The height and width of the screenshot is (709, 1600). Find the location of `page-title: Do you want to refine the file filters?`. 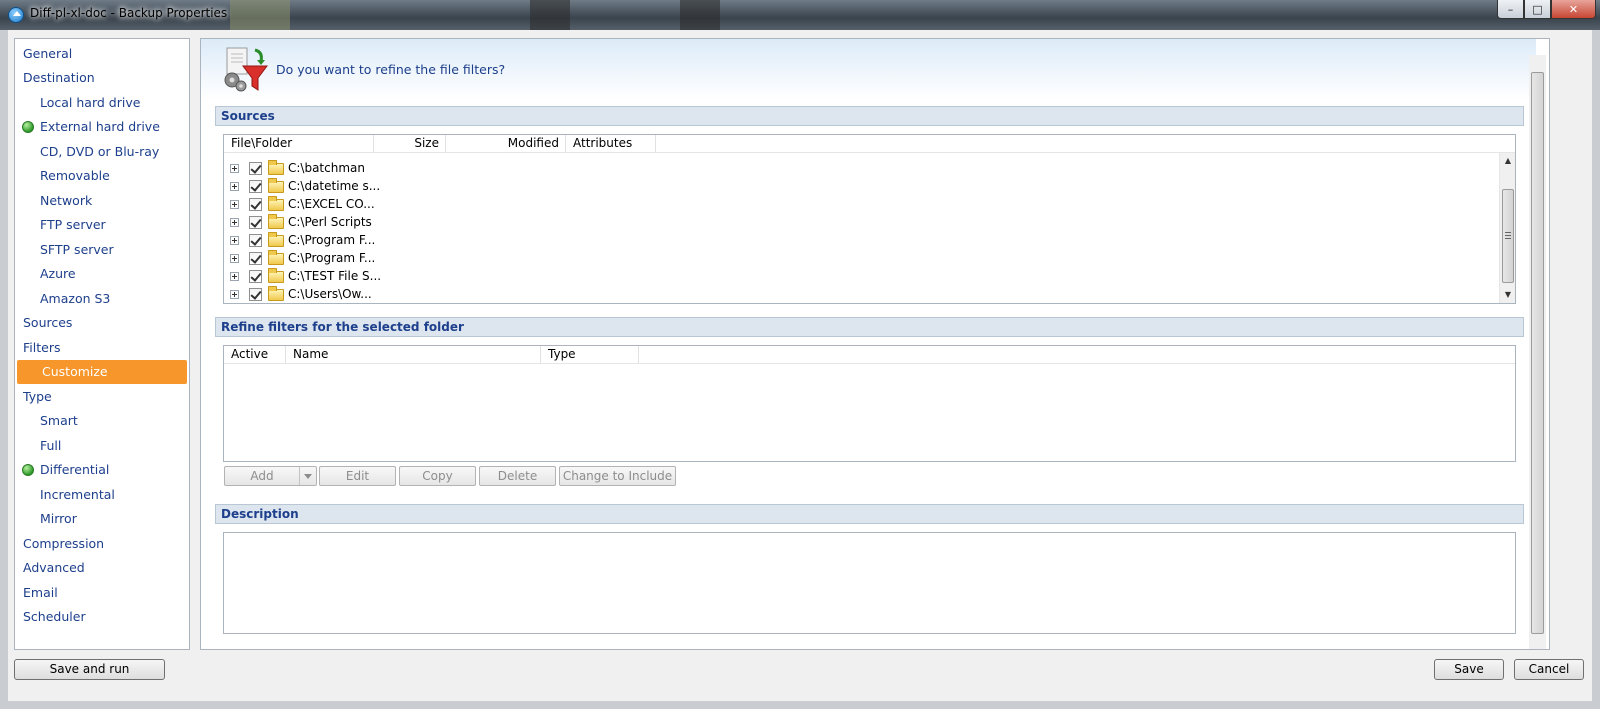

page-title: Do you want to refine the file filters? is located at coordinates (391, 69).